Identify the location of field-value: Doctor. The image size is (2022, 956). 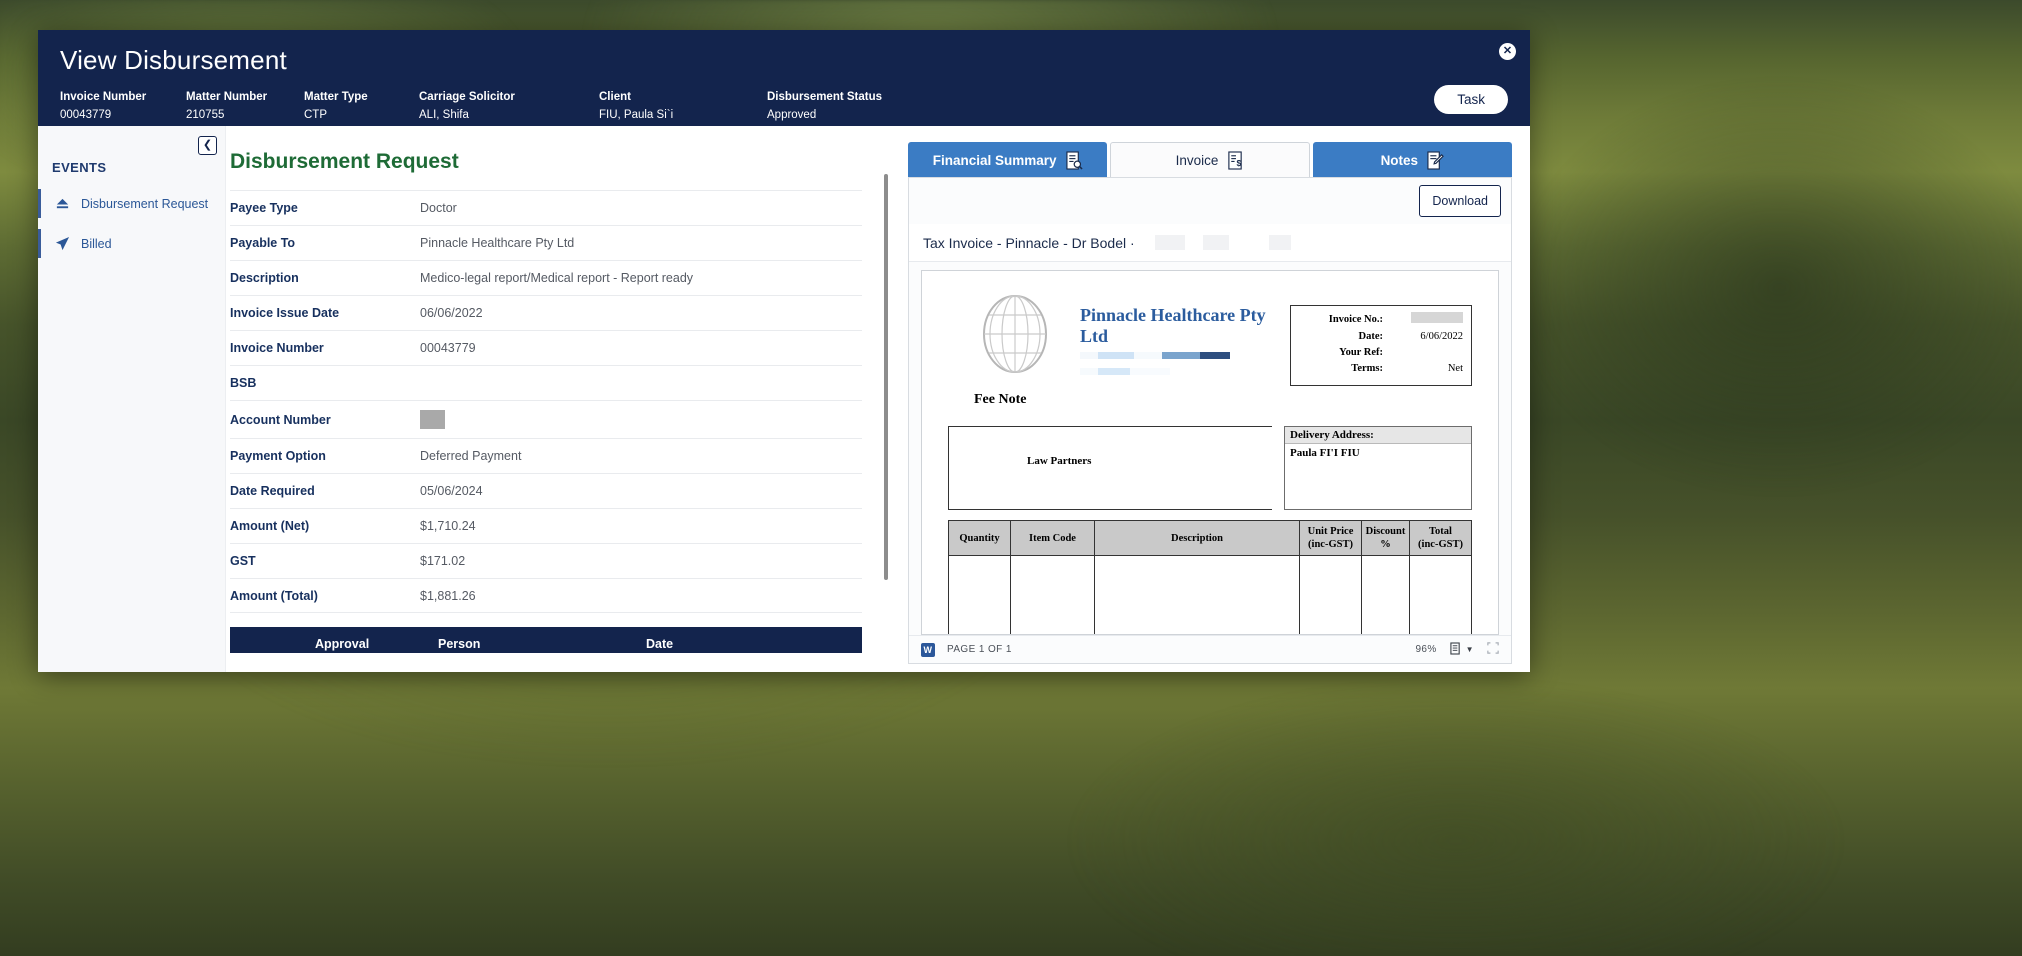
(438, 208).